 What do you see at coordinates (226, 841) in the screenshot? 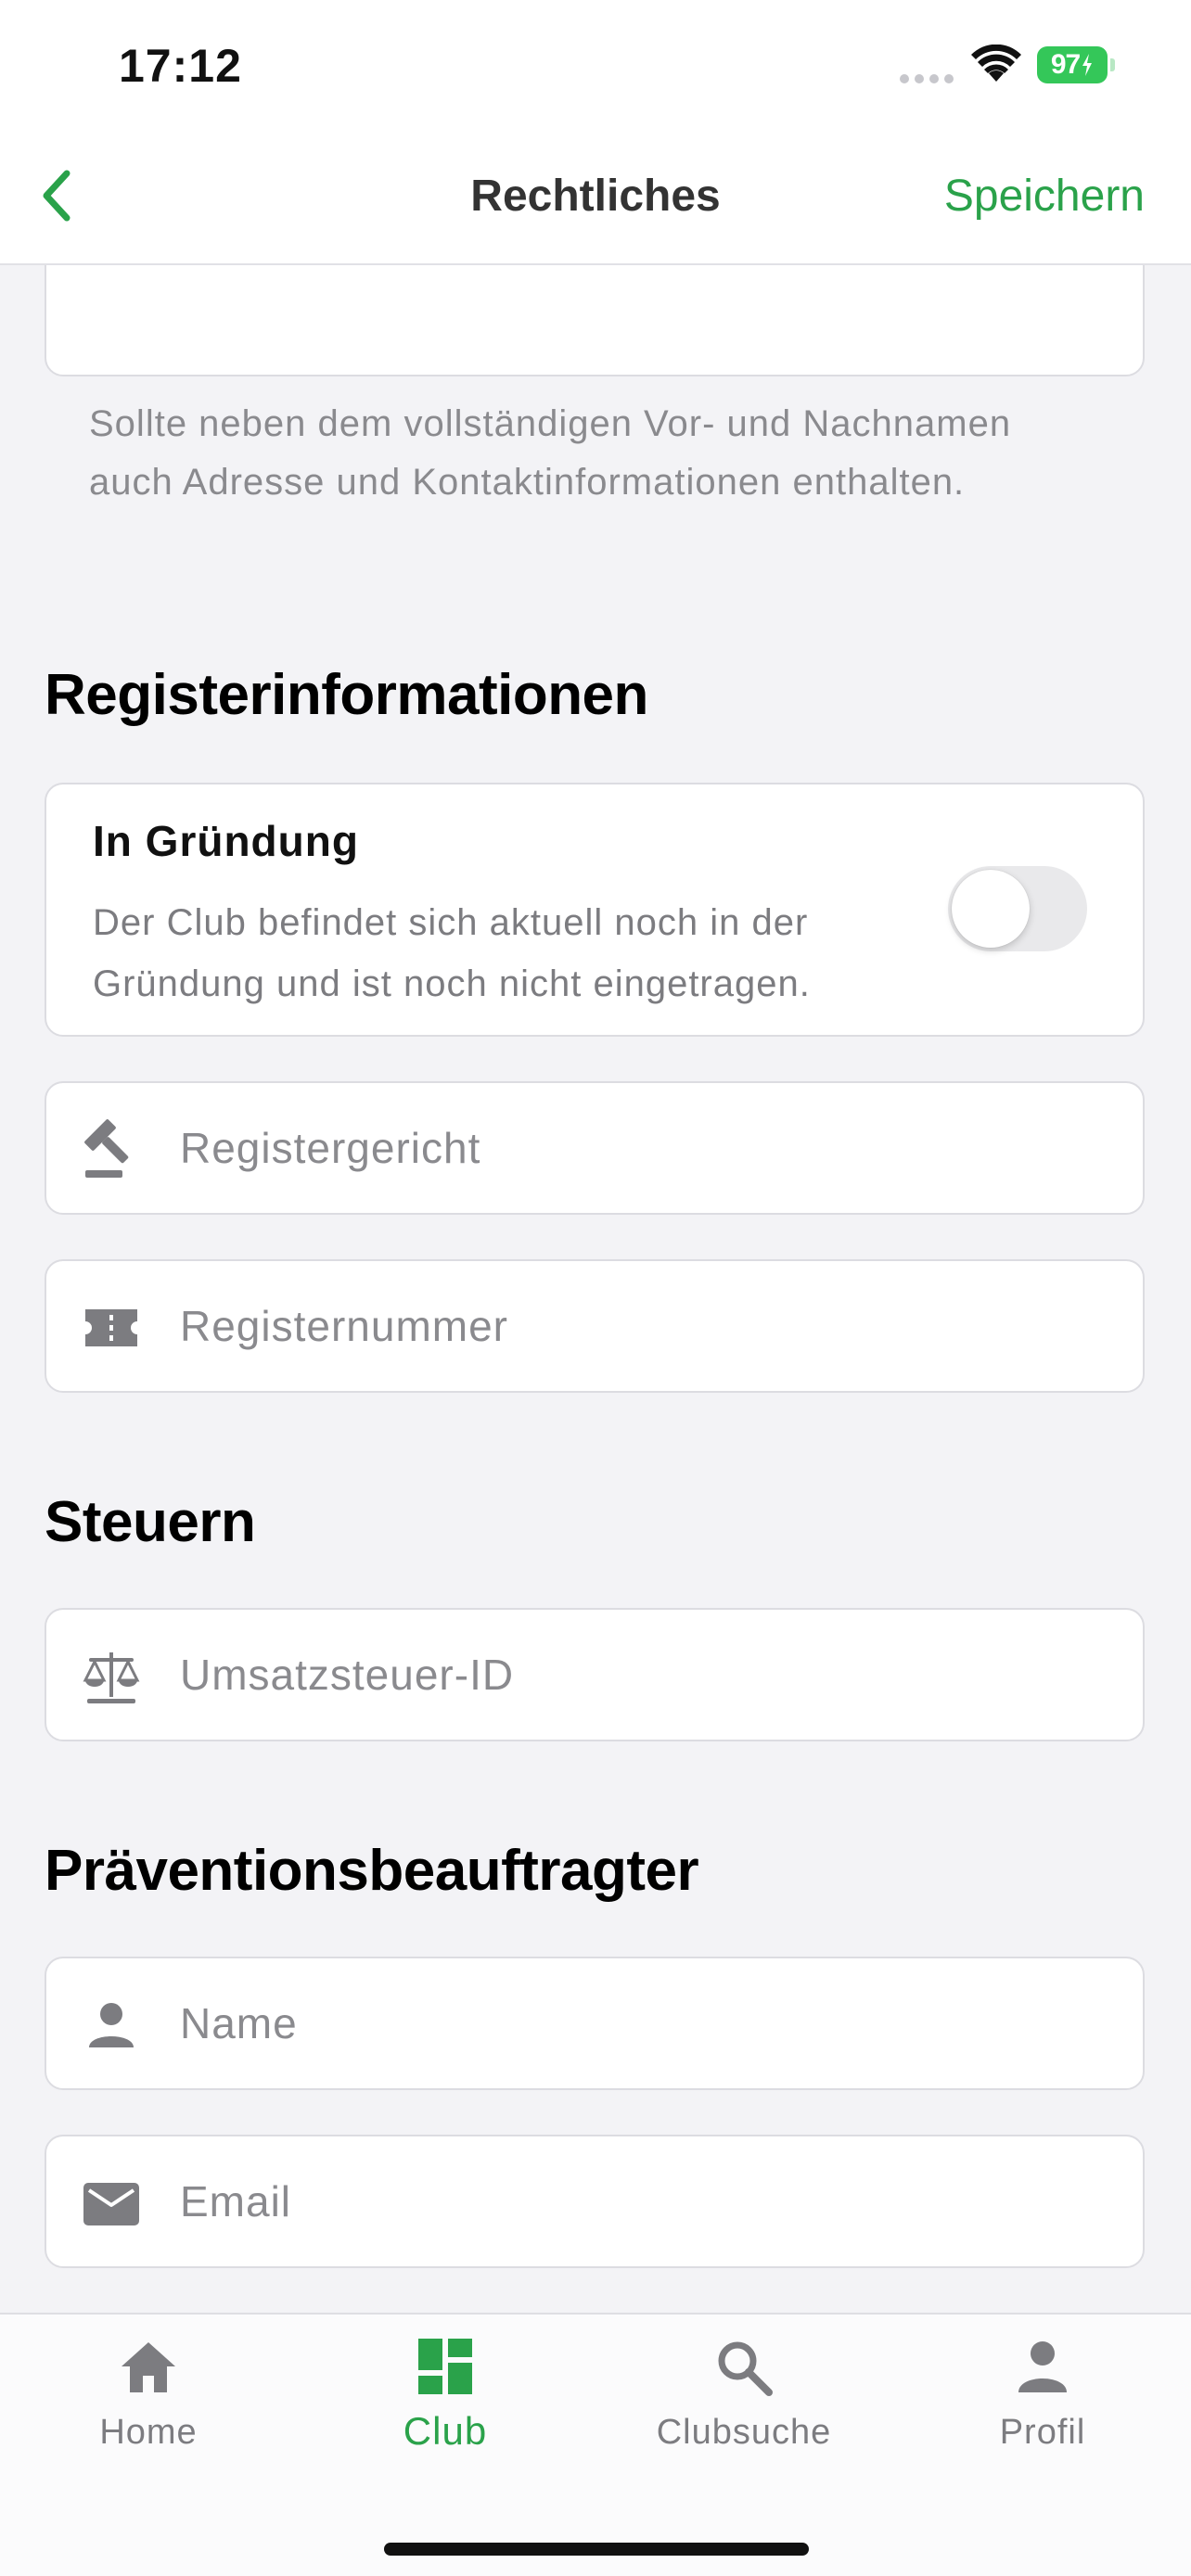
I see `in-gruendung-title: In Gründung` at bounding box center [226, 841].